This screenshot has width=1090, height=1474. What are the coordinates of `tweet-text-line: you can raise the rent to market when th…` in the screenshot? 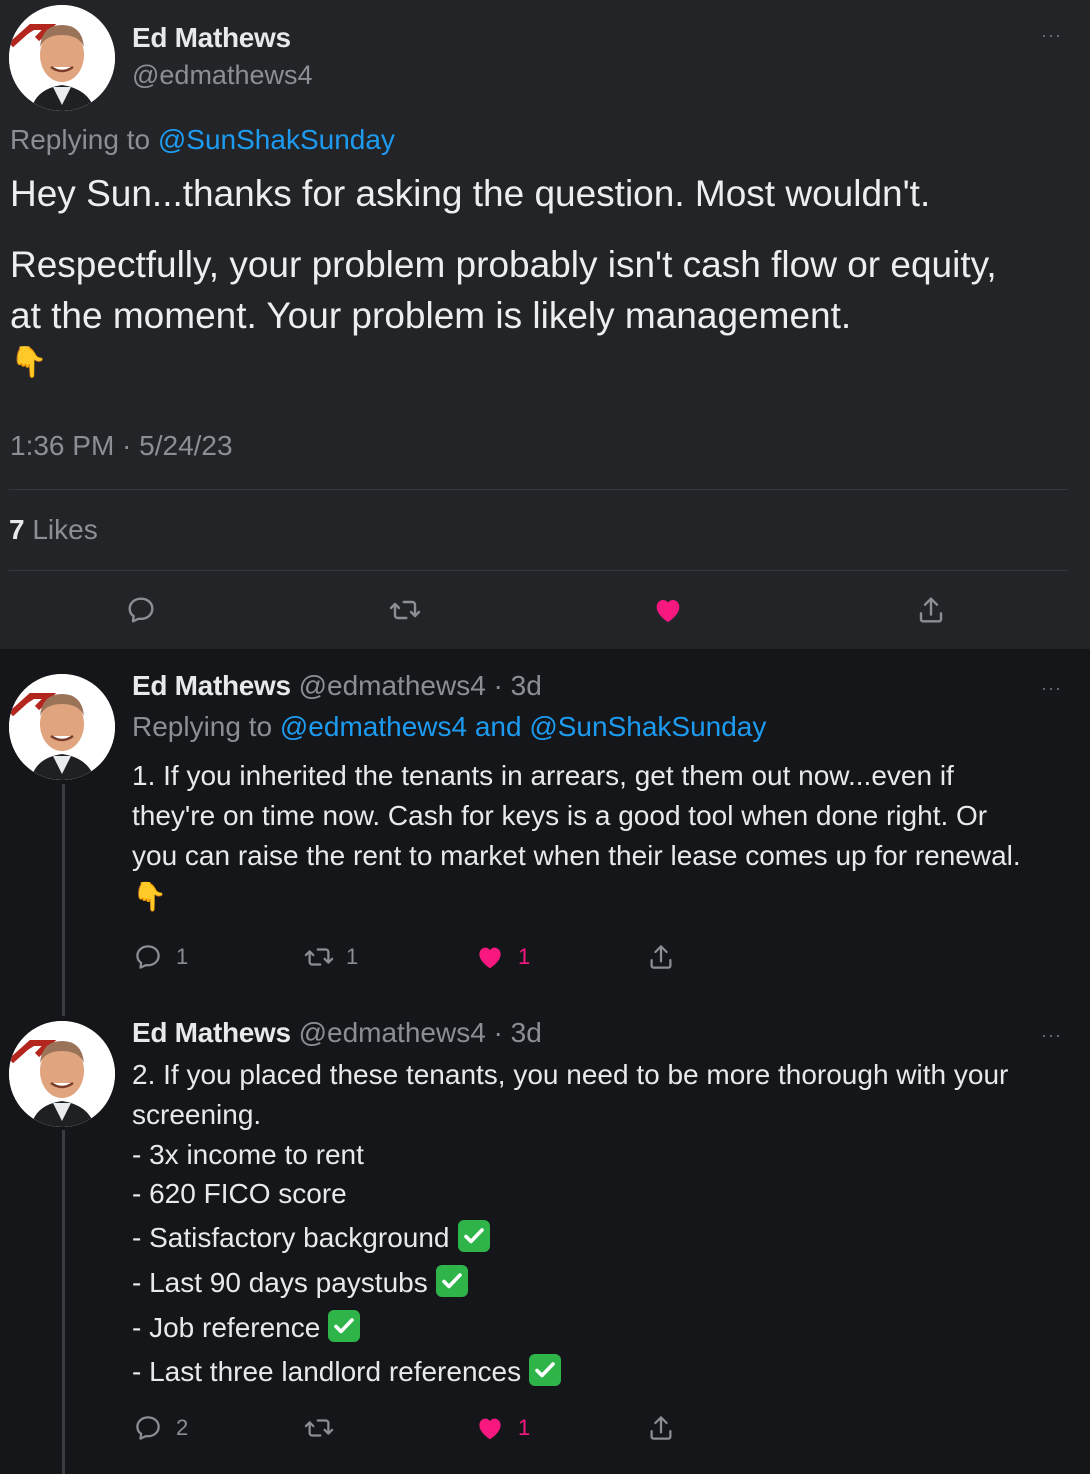 It's located at (576, 855).